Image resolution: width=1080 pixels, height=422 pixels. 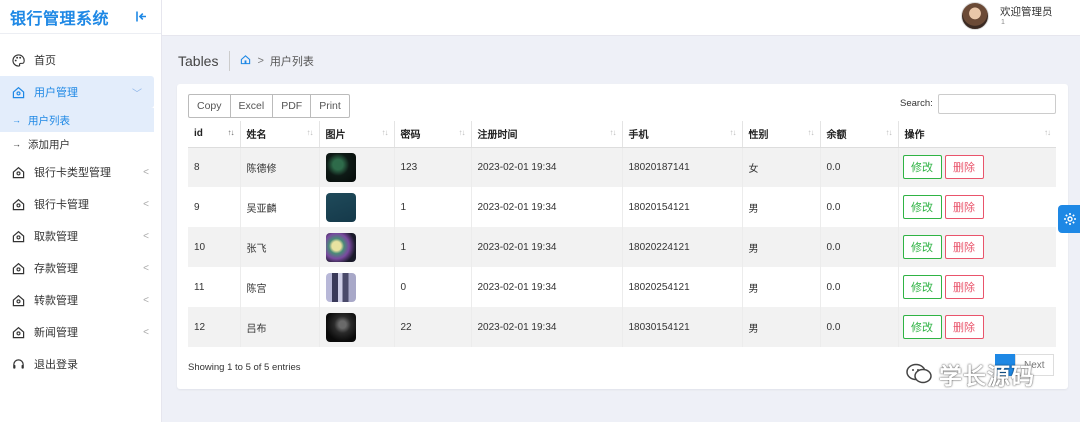 What do you see at coordinates (681, 207) in the screenshot?
I see `cell-phone: 18020154121` at bounding box center [681, 207].